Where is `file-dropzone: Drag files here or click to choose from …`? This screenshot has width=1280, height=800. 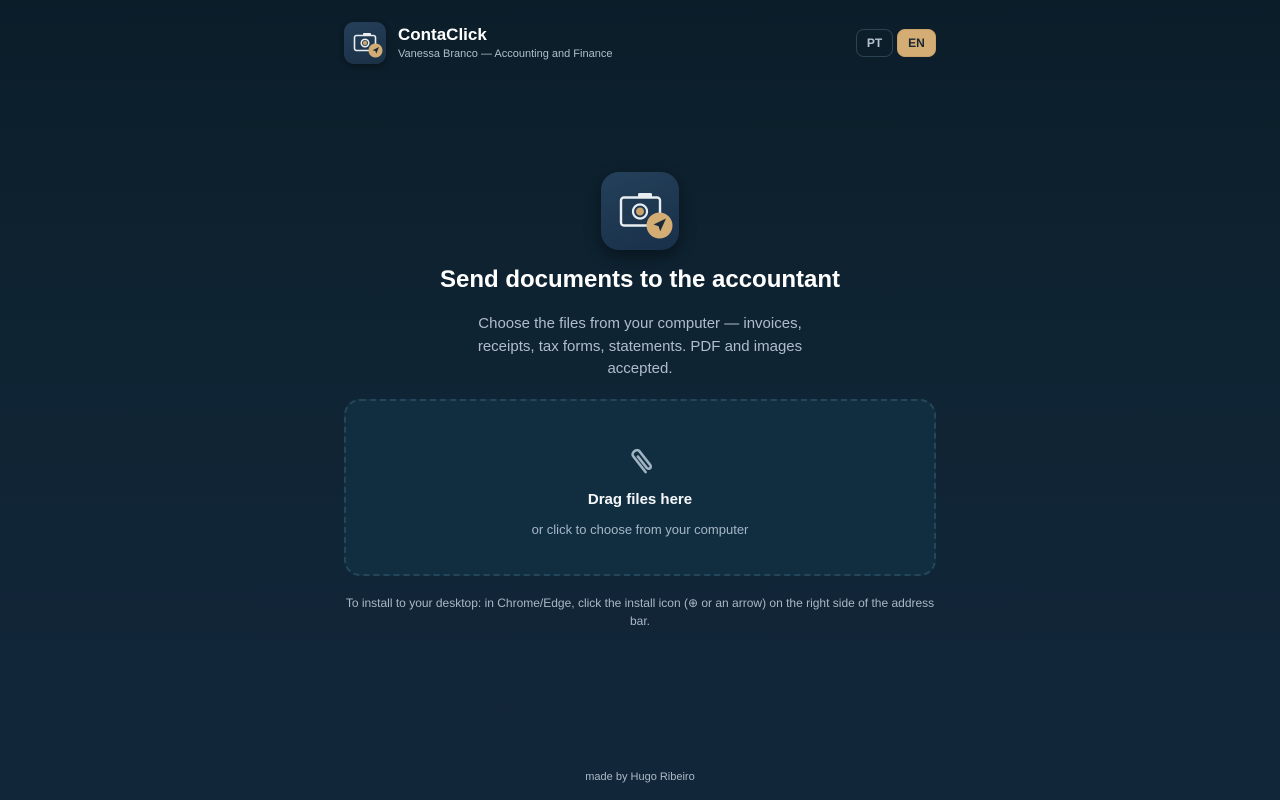 file-dropzone: Drag files here or click to choose from … is located at coordinates (640, 487).